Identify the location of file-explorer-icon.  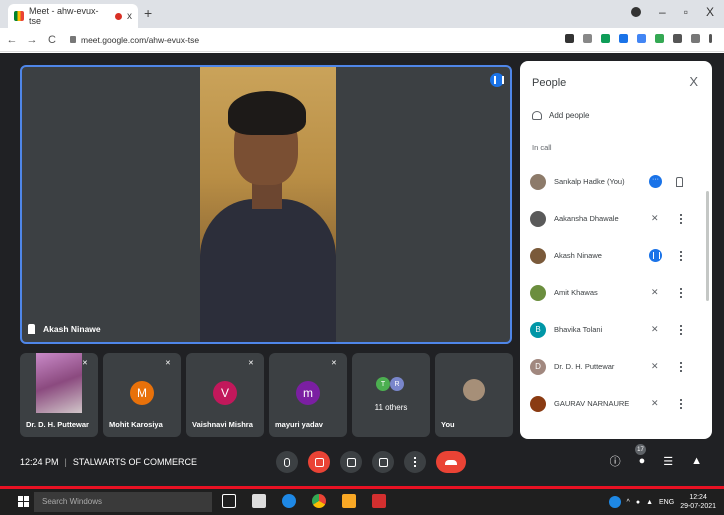
(349, 501).